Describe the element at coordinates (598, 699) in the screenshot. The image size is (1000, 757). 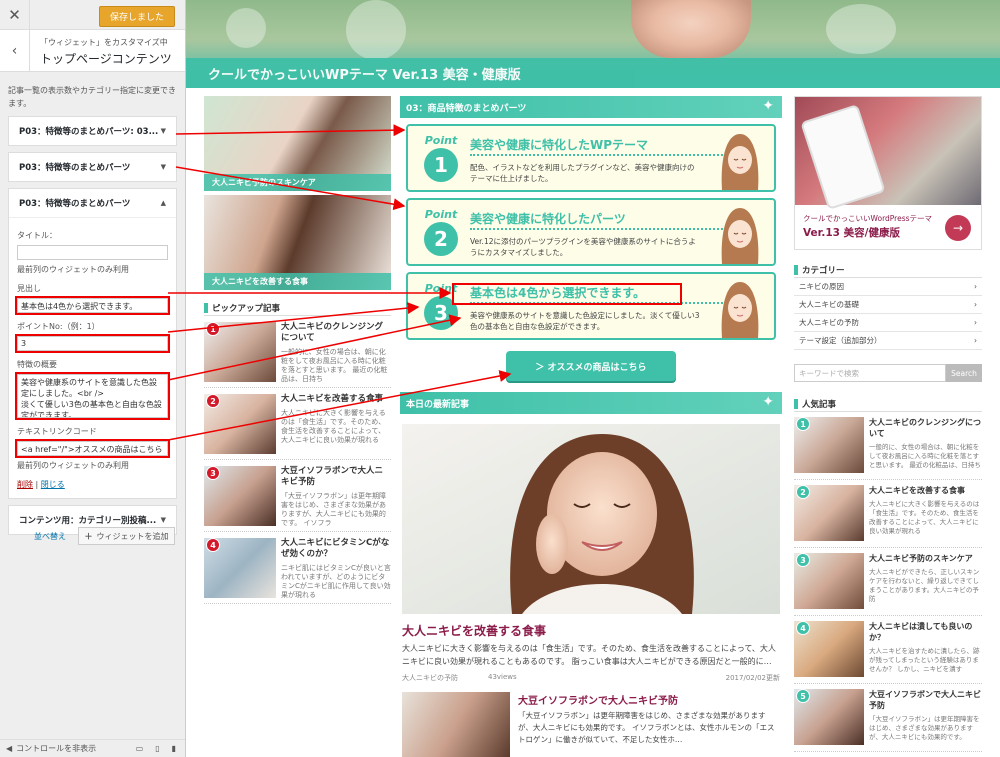
I see `article-title: 大豆イソフラボンで大人ニキビ予防` at that location.